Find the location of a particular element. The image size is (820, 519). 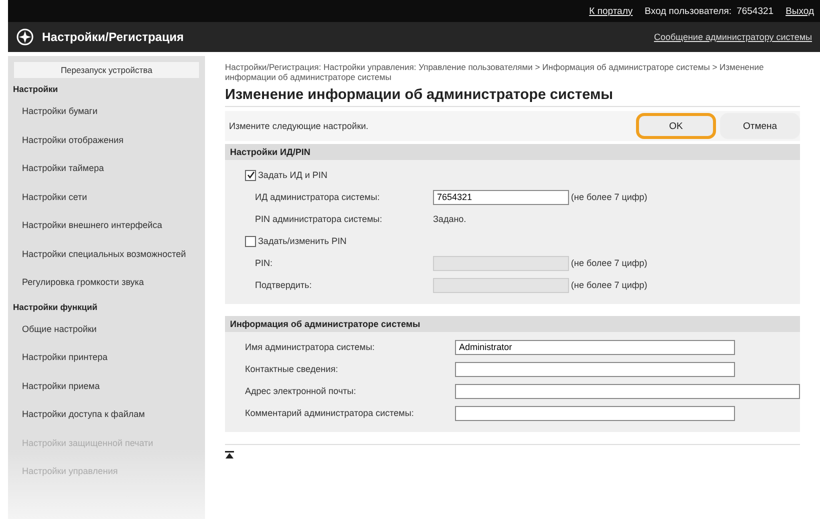

sidebar-item: Настройки специальных возможностей is located at coordinates (106, 254).